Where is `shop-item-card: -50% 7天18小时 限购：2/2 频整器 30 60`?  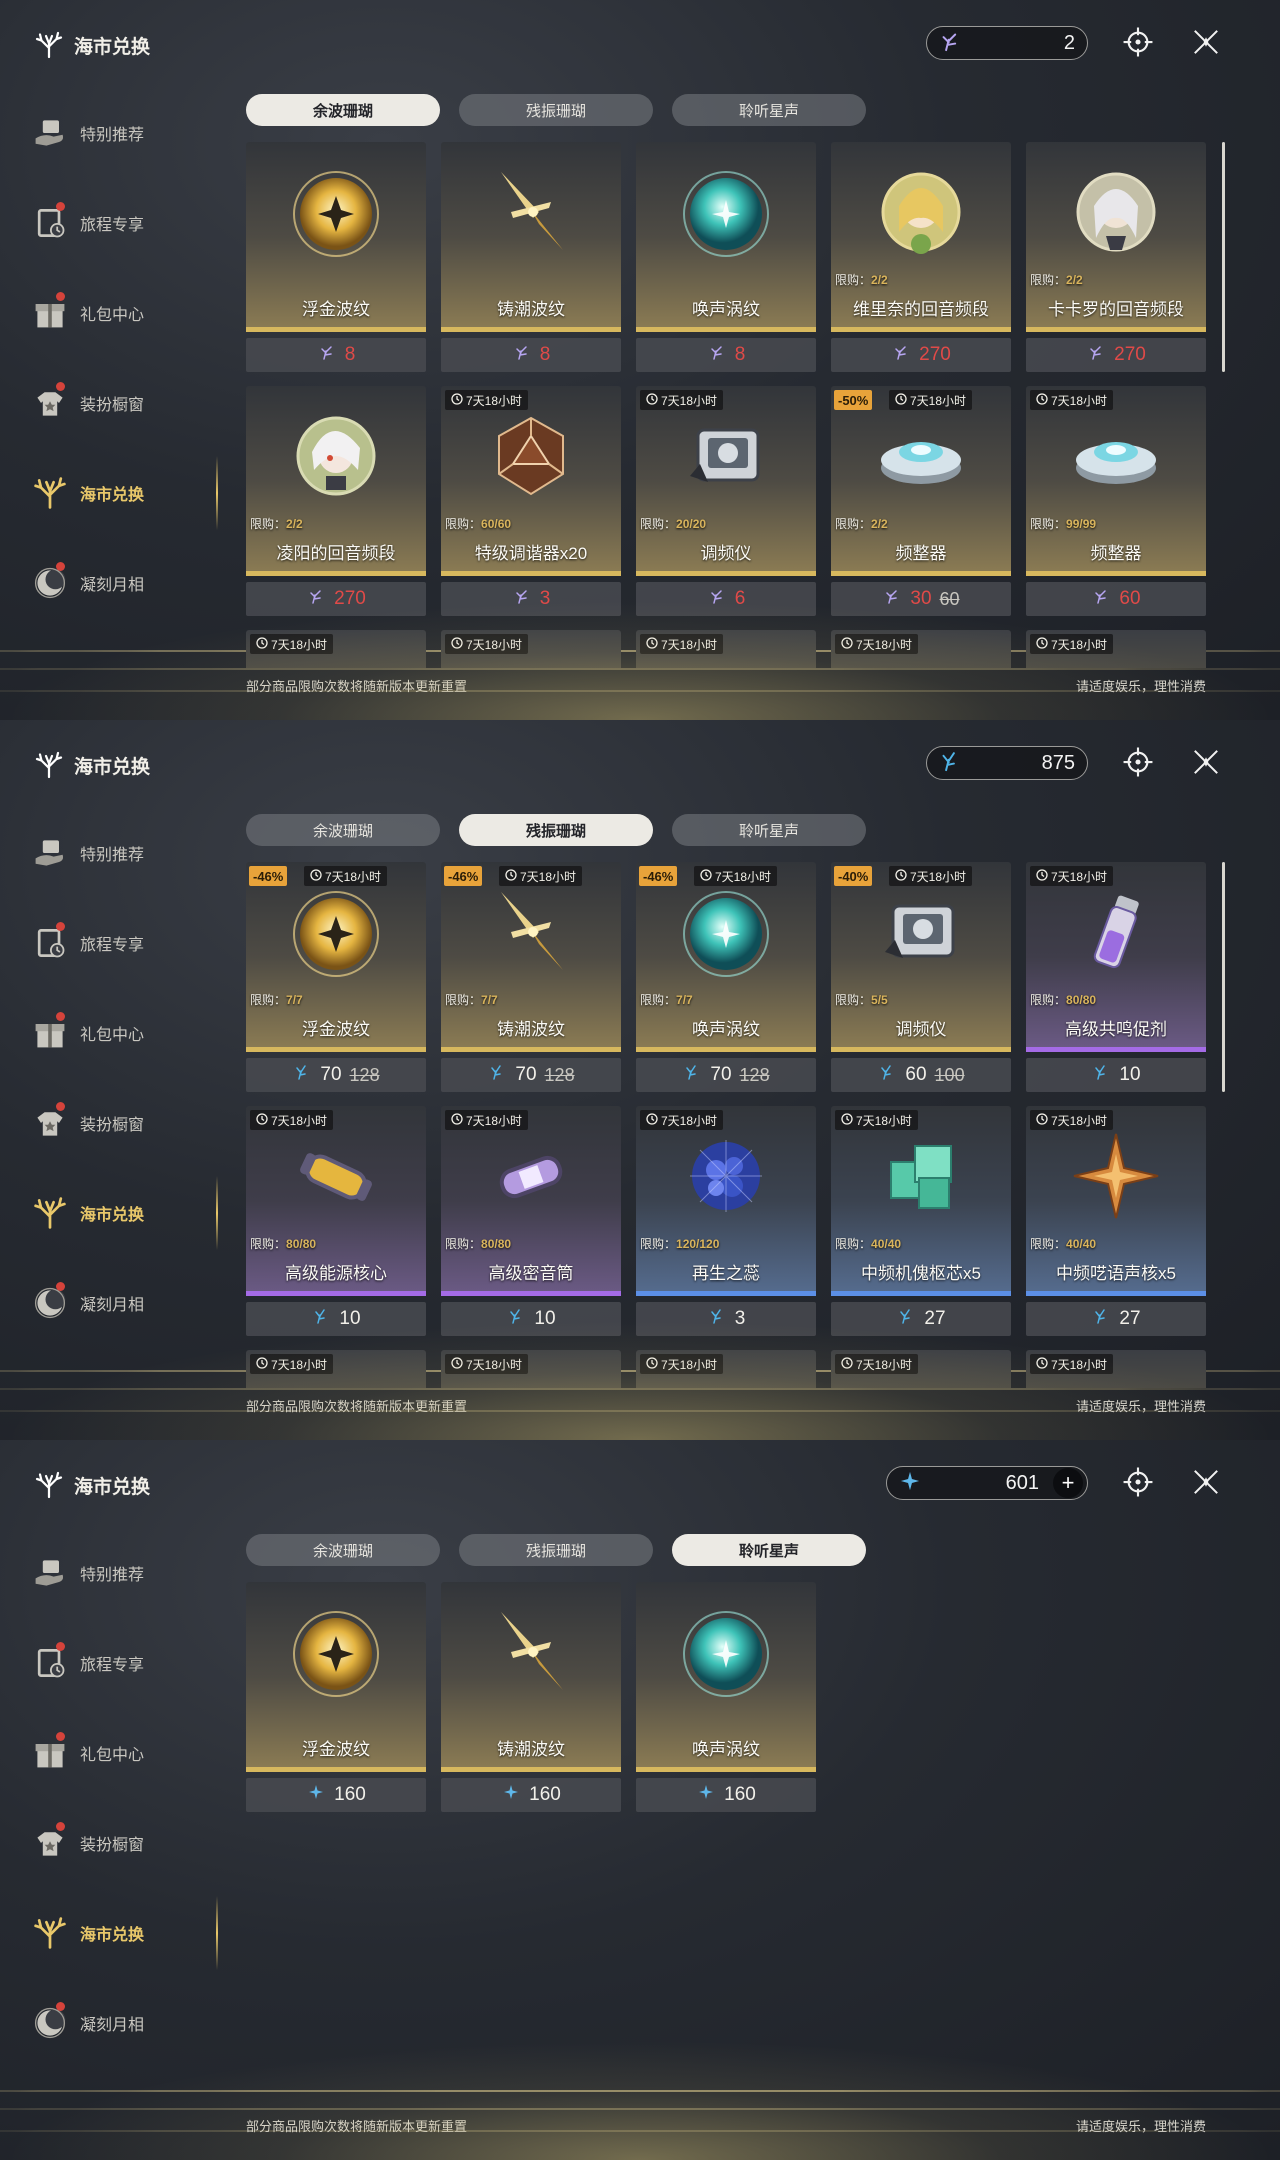
shop-item-card: -50% 7天18小时 限购：2/2 频整器 30 60 is located at coordinates (921, 501).